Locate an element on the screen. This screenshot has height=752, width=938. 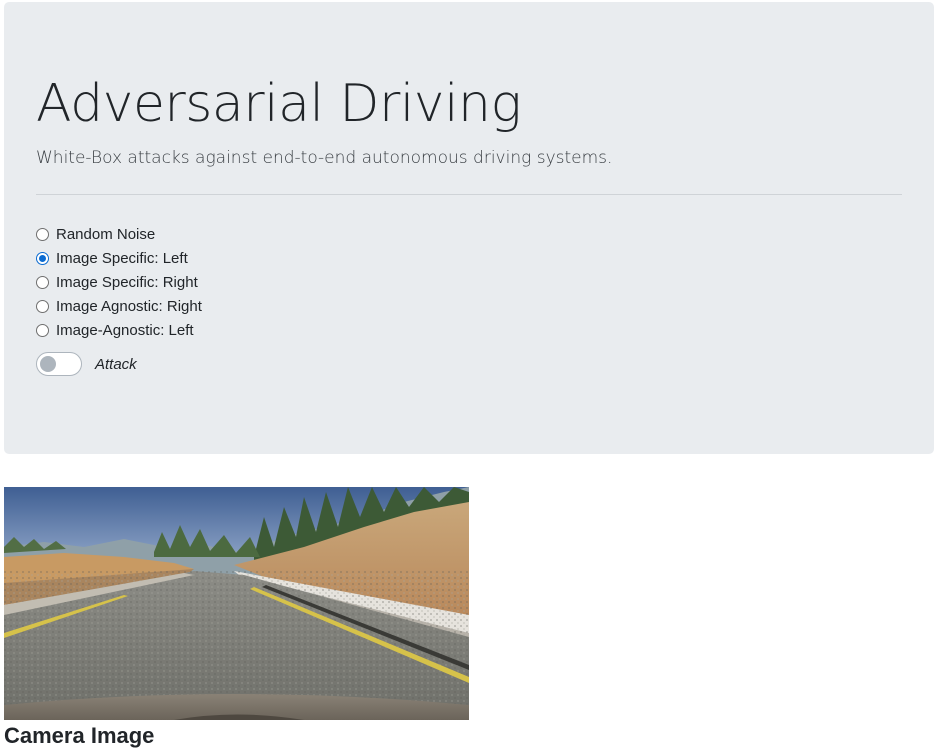
radio-label: Random Noise is located at coordinates (106, 234).